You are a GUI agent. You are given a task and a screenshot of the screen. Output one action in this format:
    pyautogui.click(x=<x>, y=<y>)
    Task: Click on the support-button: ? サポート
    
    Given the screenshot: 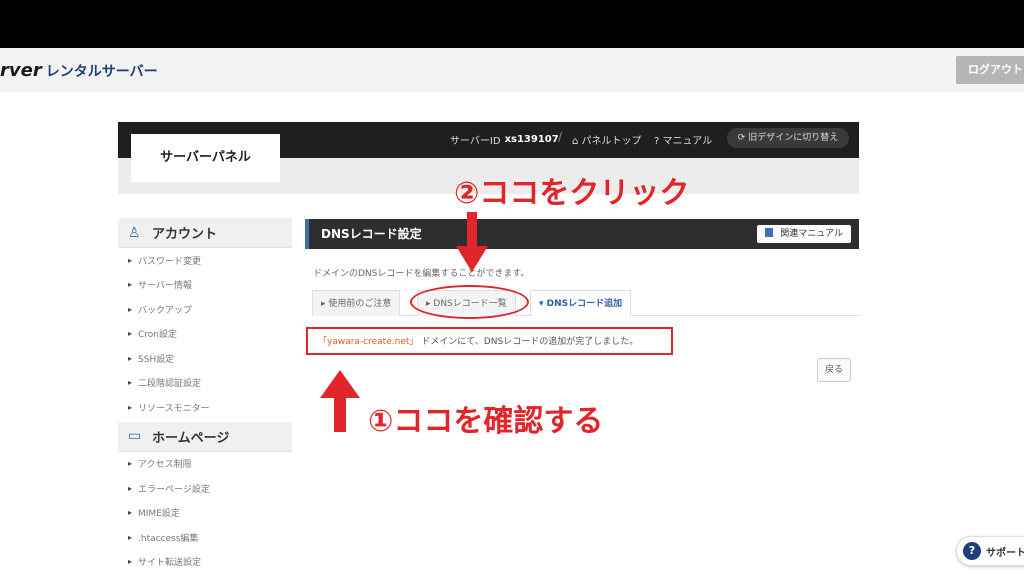 What is the action you would take?
    pyautogui.click(x=990, y=551)
    